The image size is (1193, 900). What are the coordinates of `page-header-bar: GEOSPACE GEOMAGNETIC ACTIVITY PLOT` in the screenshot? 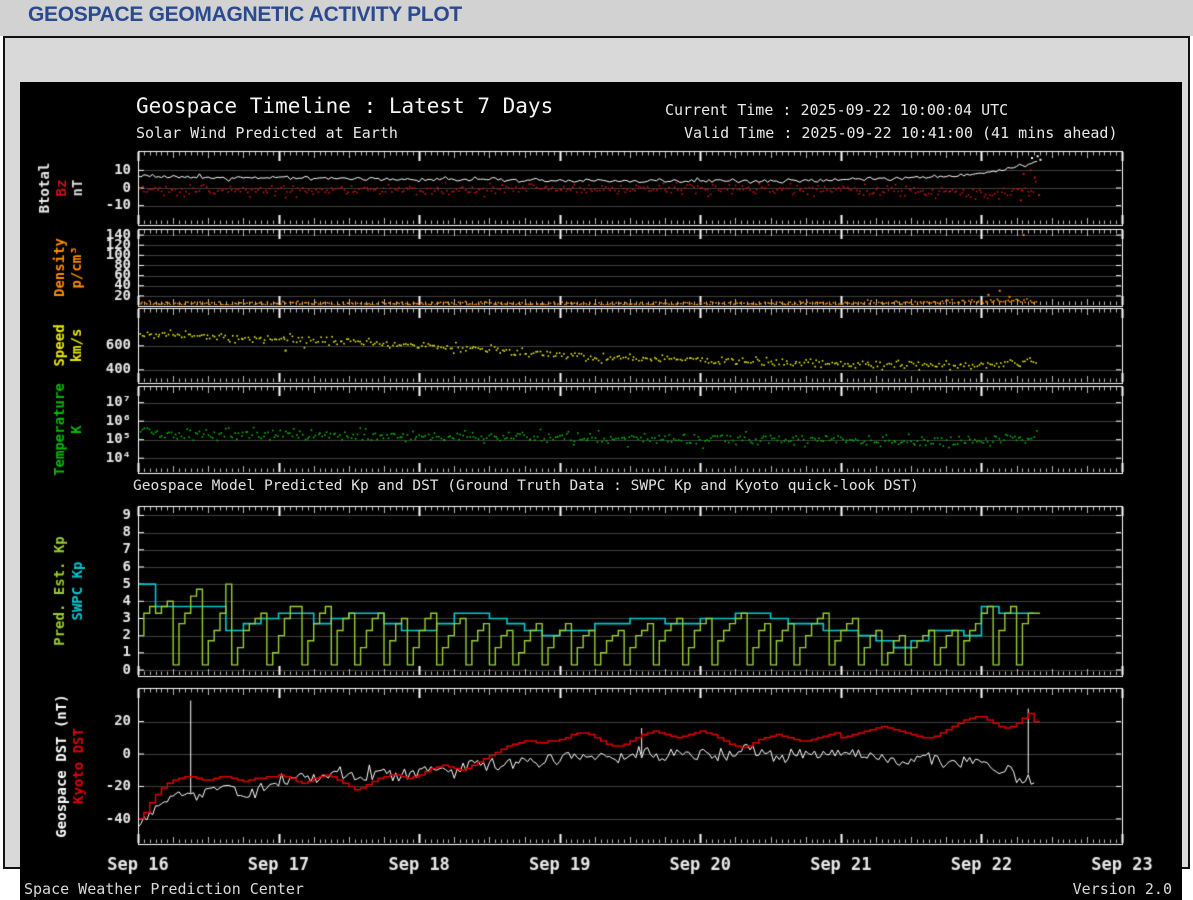 It's located at (596, 18).